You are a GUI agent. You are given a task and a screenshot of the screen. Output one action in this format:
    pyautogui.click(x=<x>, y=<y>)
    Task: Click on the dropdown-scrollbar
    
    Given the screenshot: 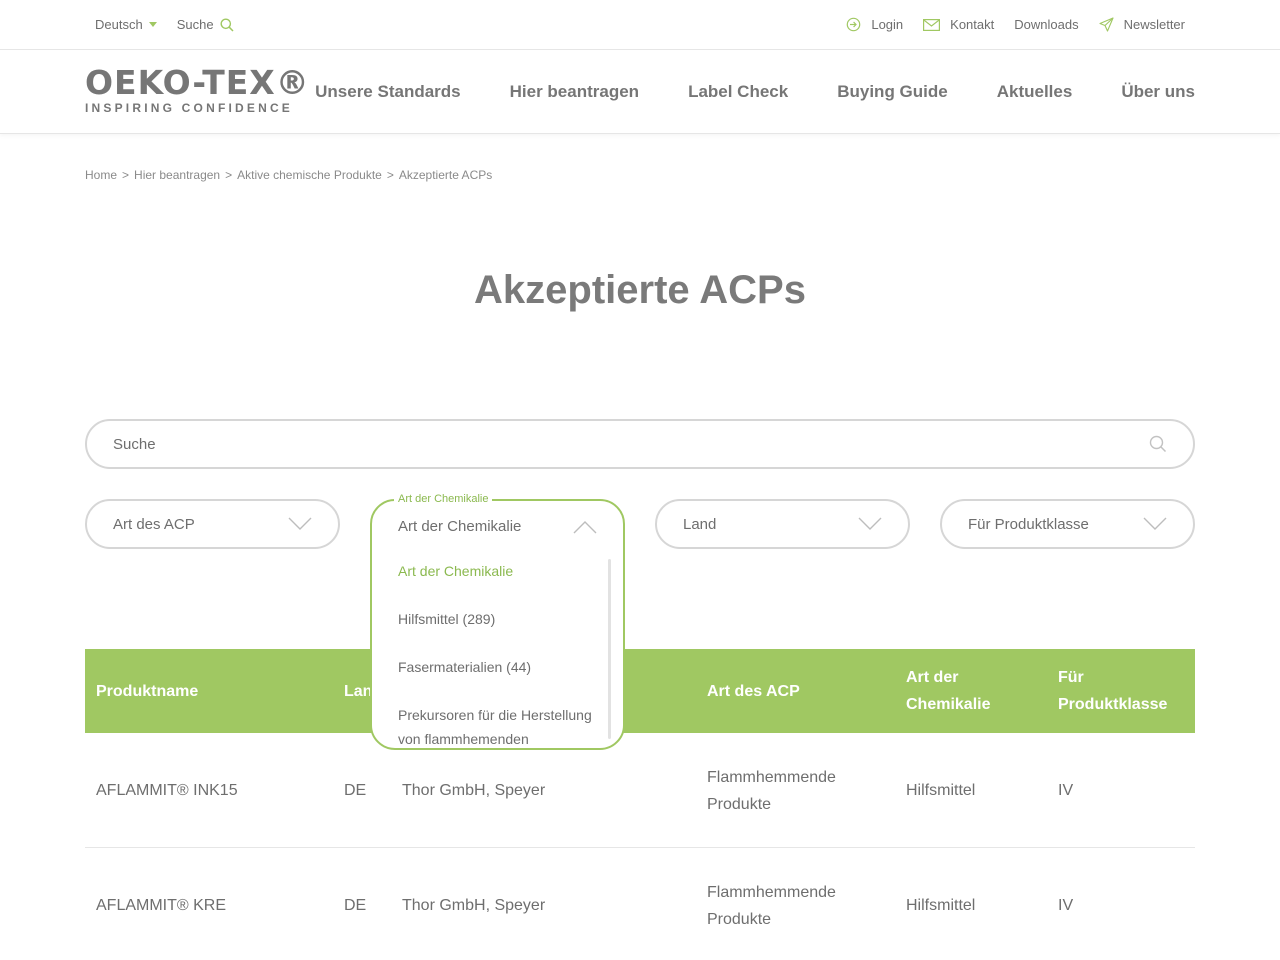 What is the action you would take?
    pyautogui.click(x=609, y=649)
    